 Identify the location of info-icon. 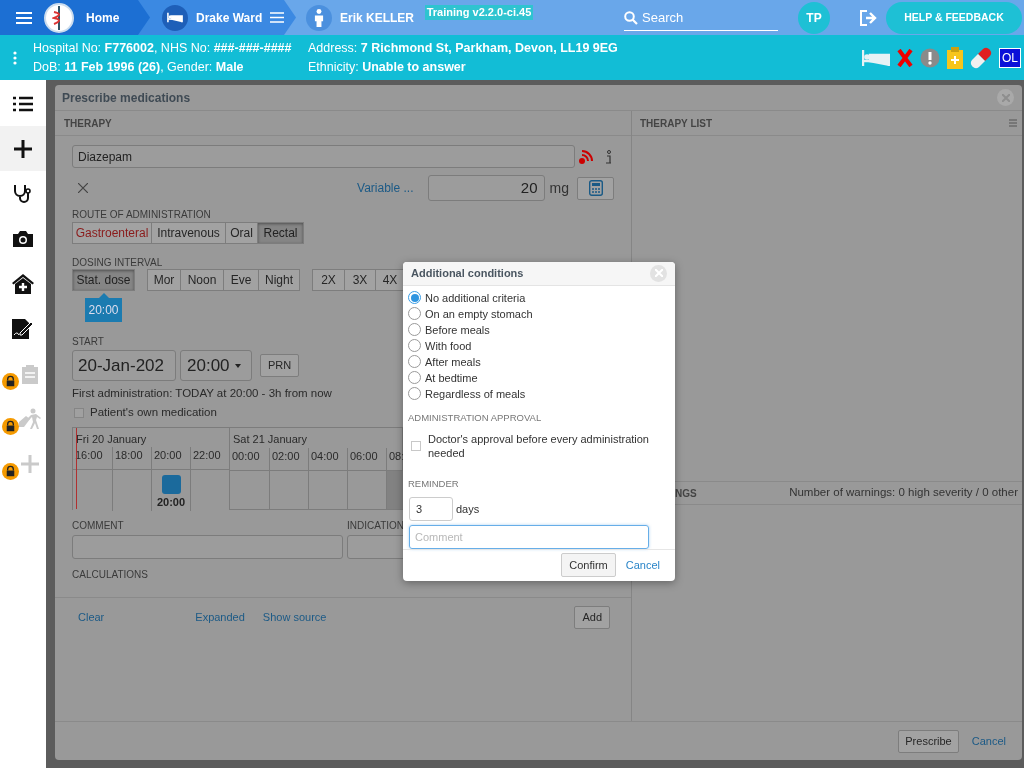
(608, 156).